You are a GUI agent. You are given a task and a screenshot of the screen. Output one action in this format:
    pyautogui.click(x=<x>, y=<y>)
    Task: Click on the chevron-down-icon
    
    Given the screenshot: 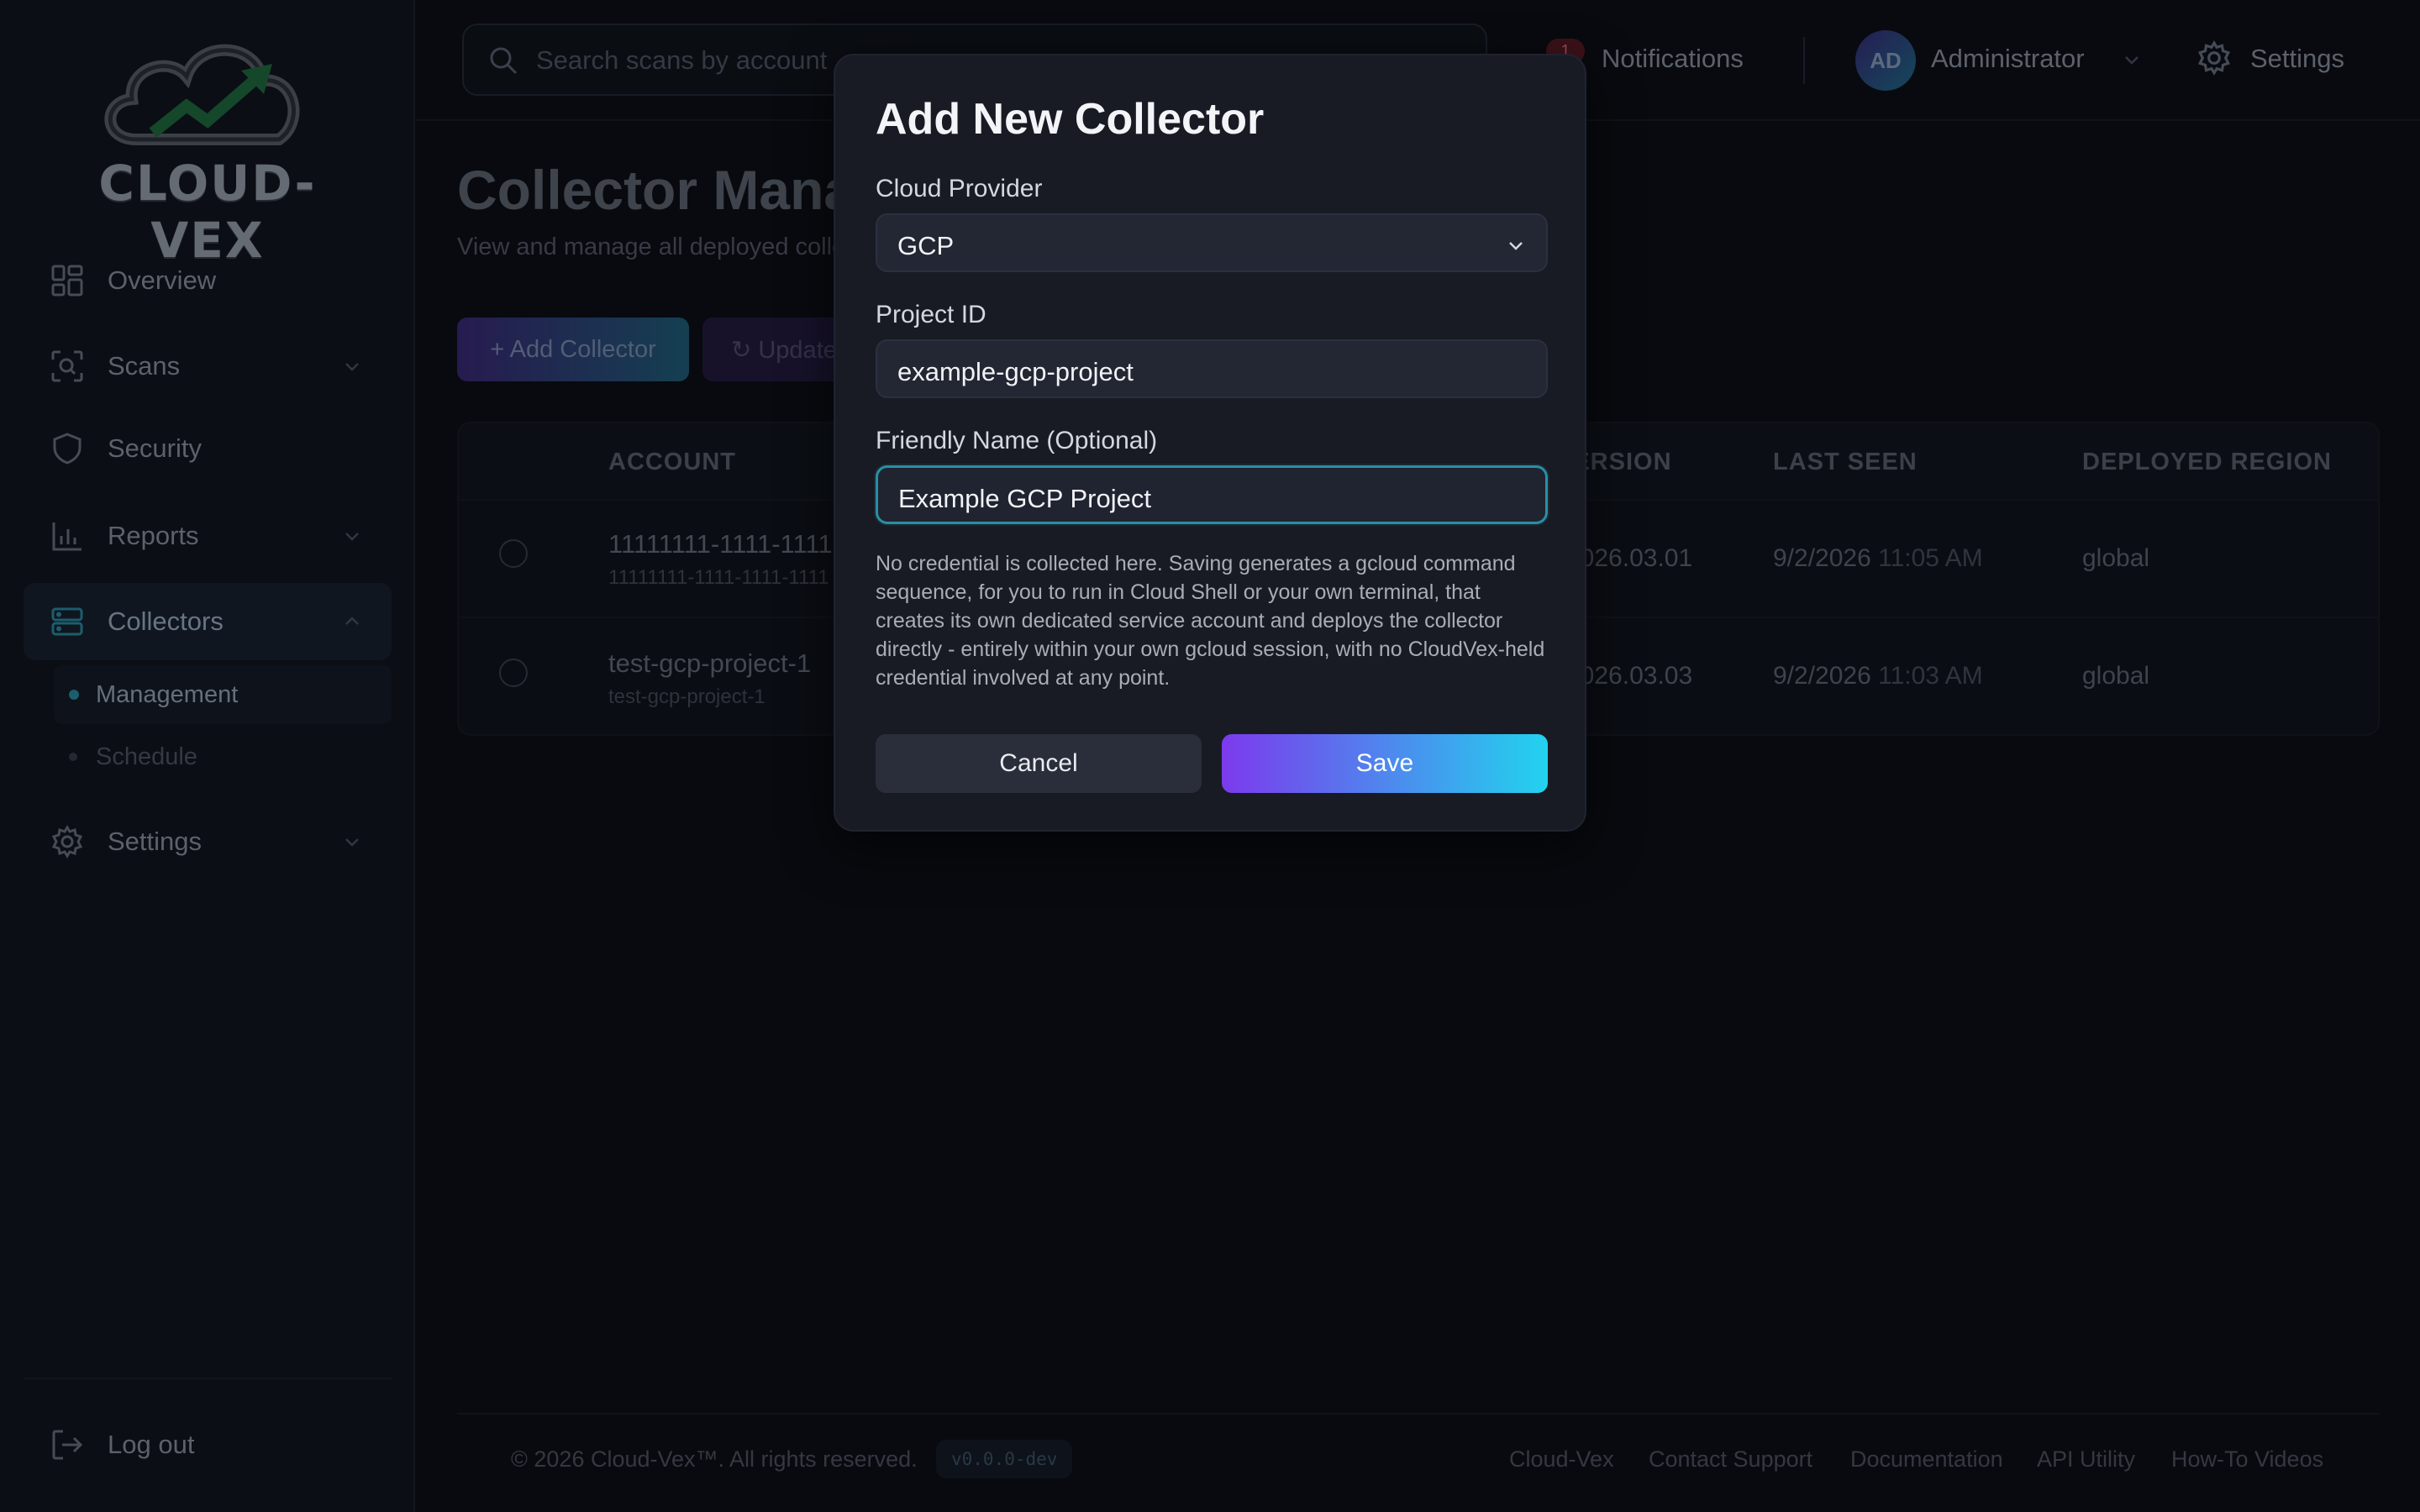 What is the action you would take?
    pyautogui.click(x=1516, y=246)
    